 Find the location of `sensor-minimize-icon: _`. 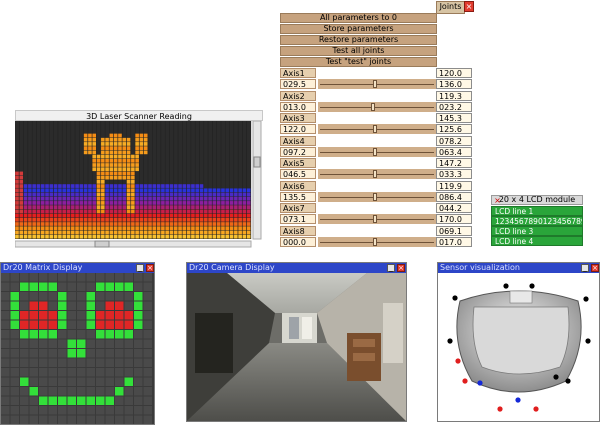

sensor-minimize-icon: _ is located at coordinates (585, 268).